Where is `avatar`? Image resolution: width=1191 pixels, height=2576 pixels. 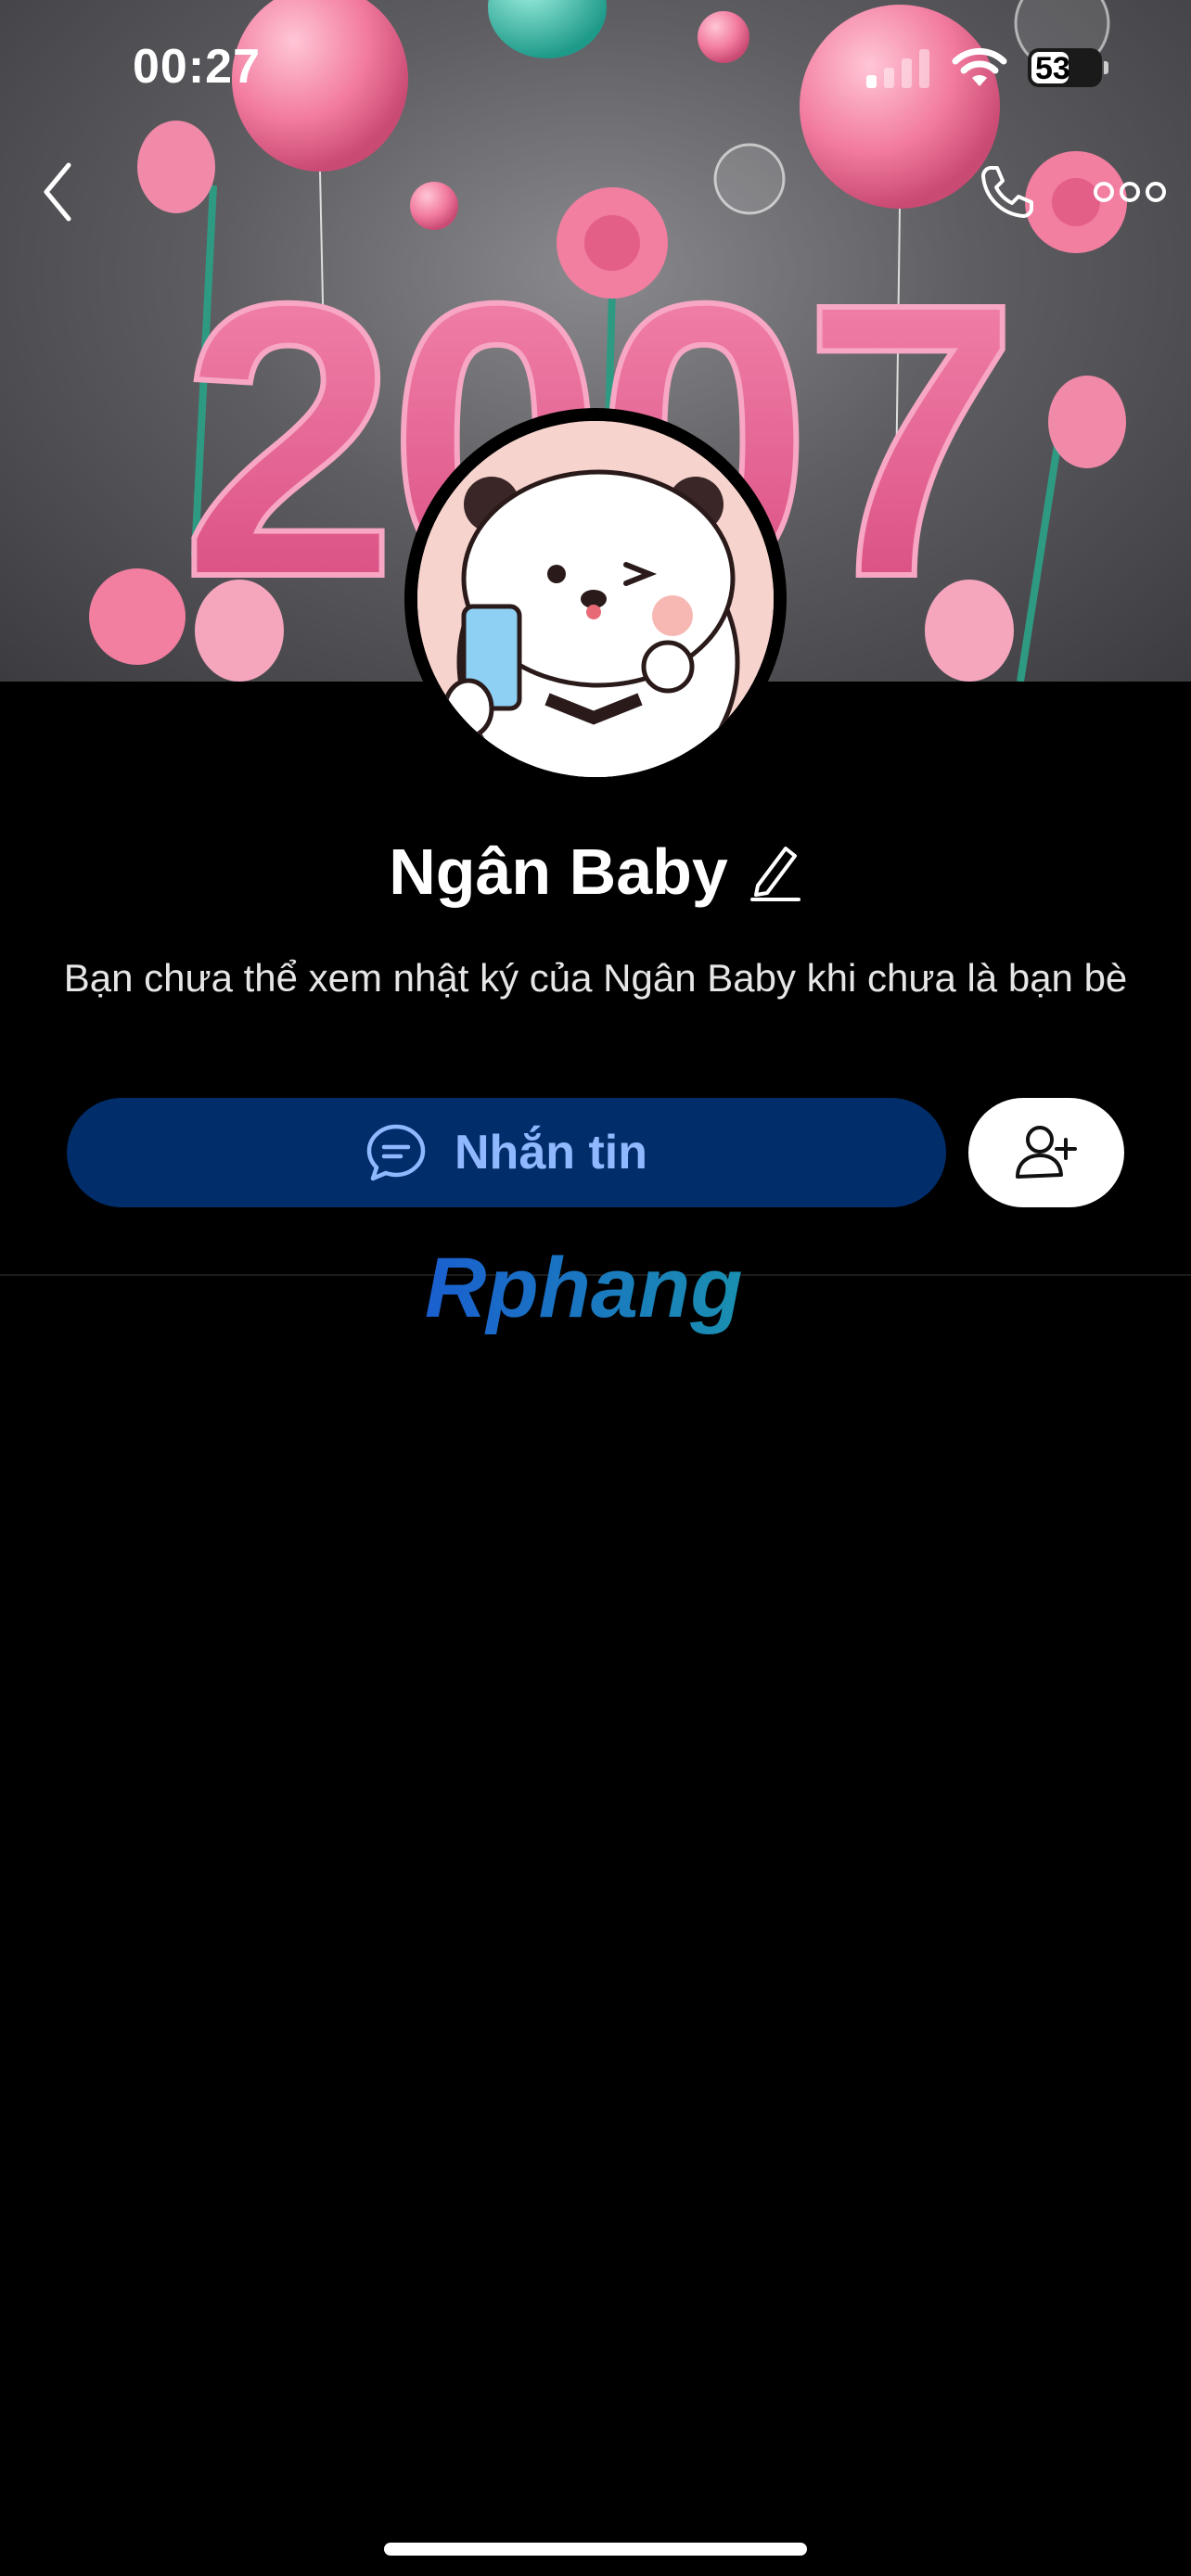
avatar is located at coordinates (595, 599).